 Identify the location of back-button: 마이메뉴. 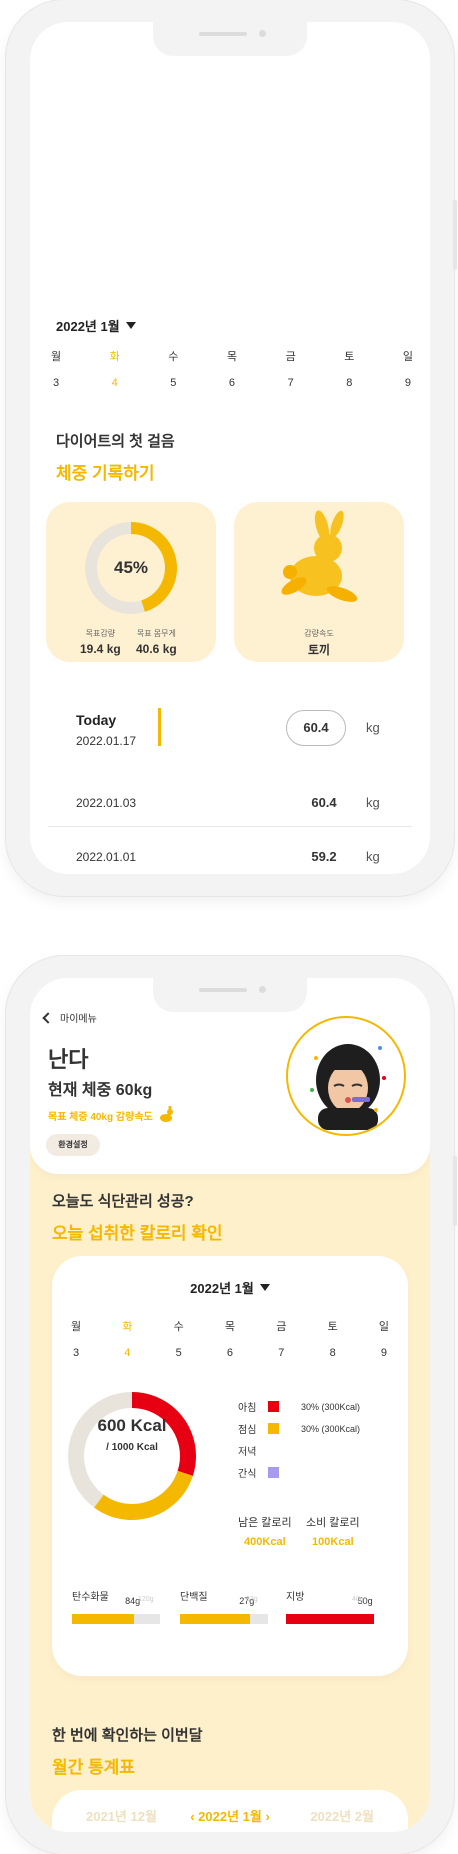
(69, 1017).